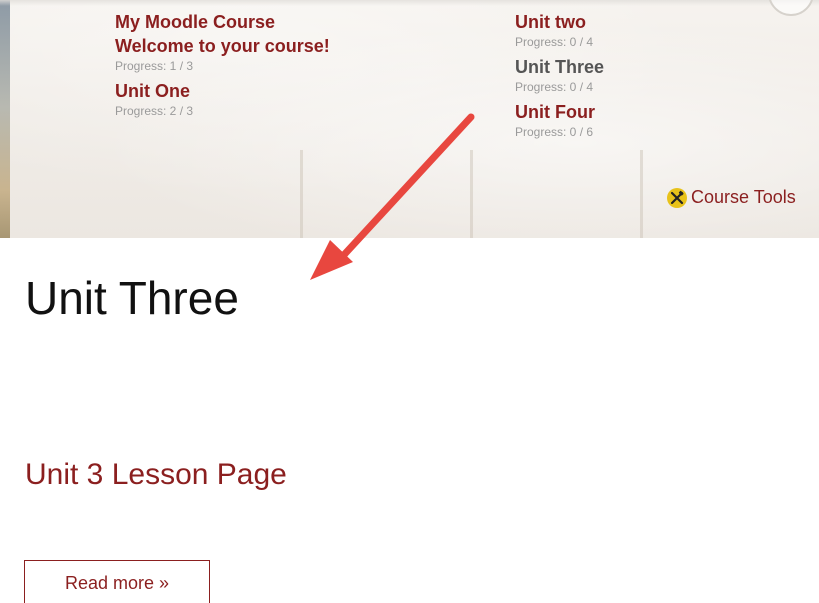 This screenshot has height=603, width=819. Describe the element at coordinates (409, 3) in the screenshot. I see `header-shadow` at that location.